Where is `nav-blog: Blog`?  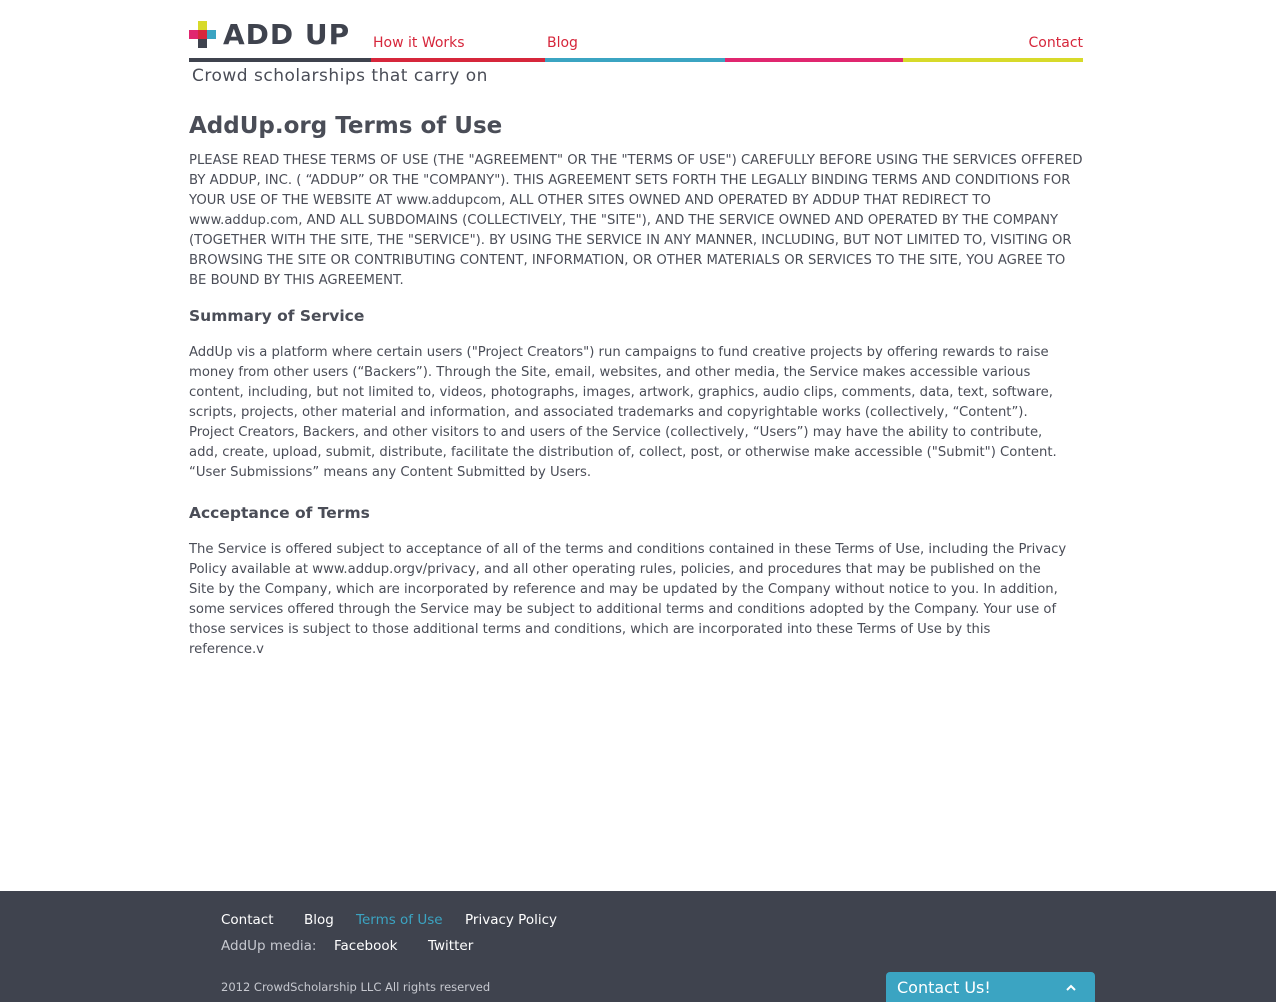 nav-blog: Blog is located at coordinates (562, 43).